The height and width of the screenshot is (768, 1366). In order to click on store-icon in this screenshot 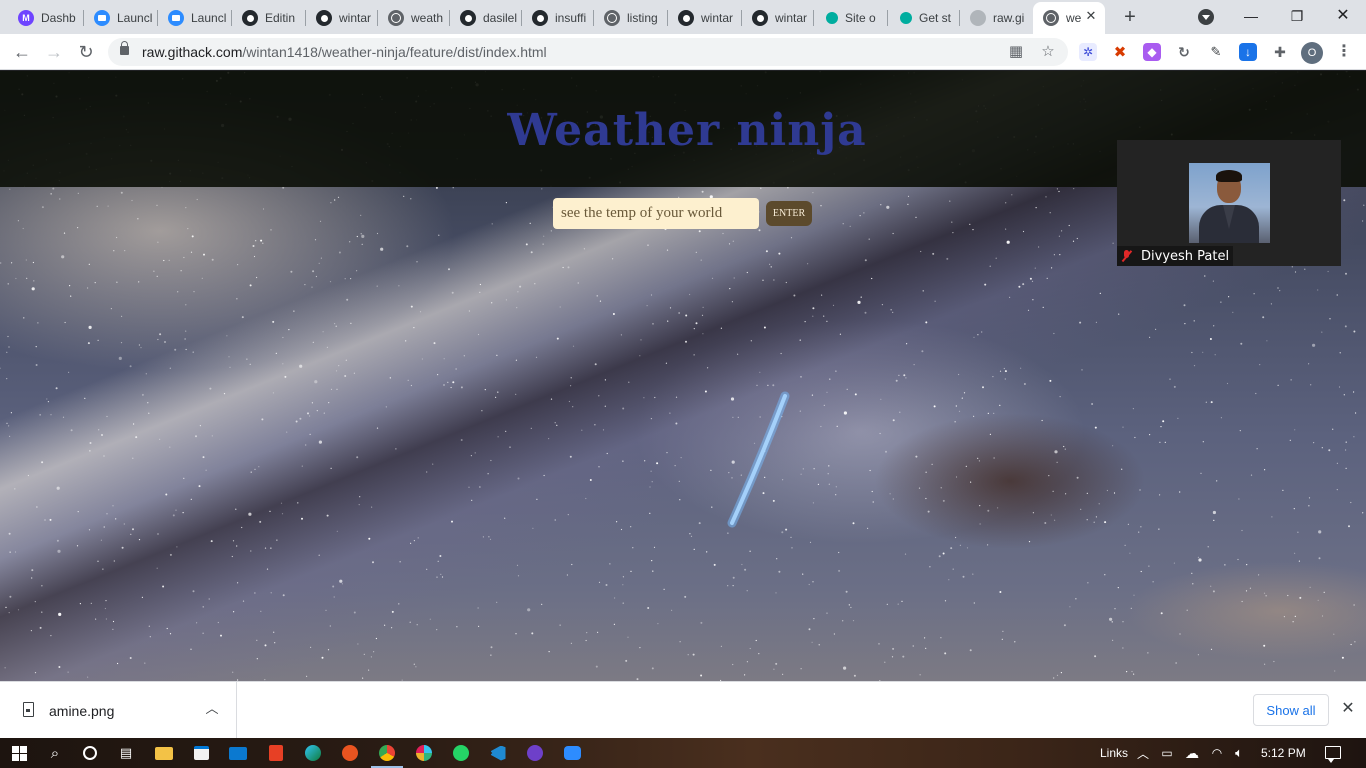, I will do `click(201, 753)`.